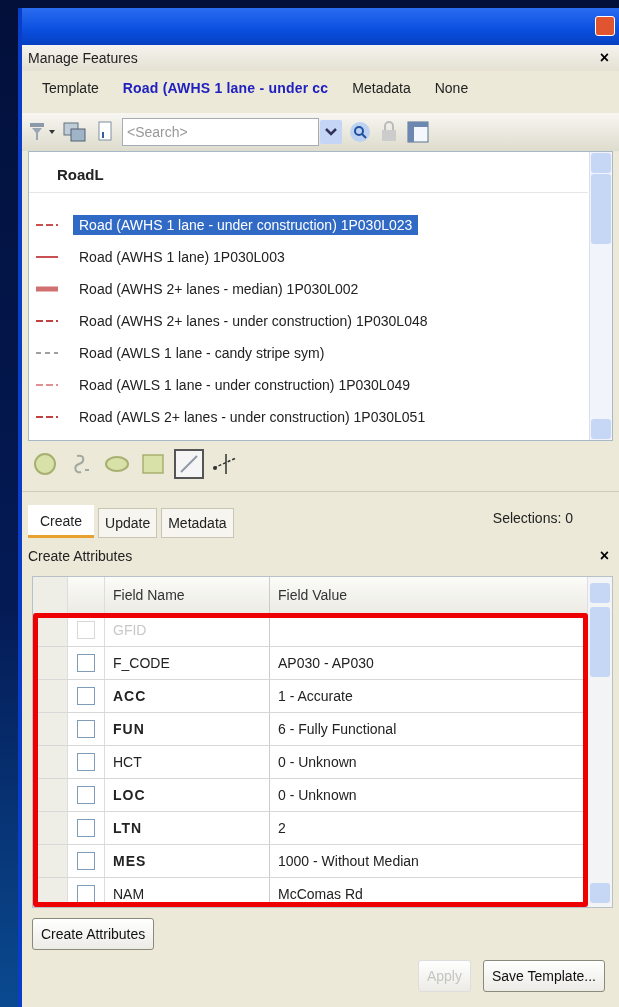  What do you see at coordinates (348, 861) in the screenshot?
I see `field-value-cell: 1000 - Without Median` at bounding box center [348, 861].